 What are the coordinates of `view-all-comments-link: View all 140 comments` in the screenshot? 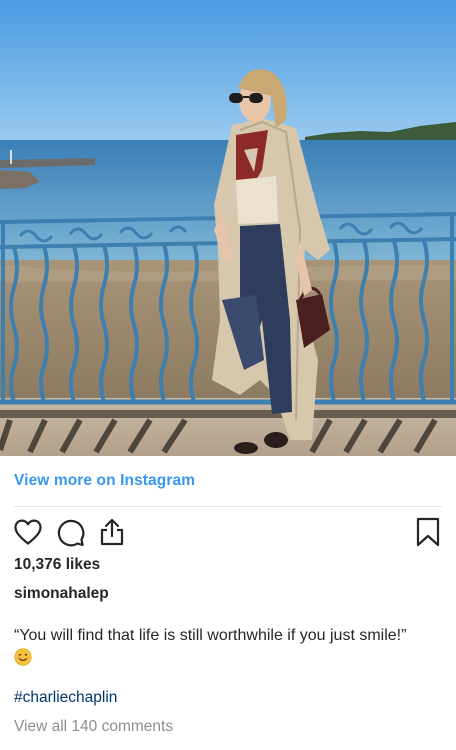 It's located at (93, 727).